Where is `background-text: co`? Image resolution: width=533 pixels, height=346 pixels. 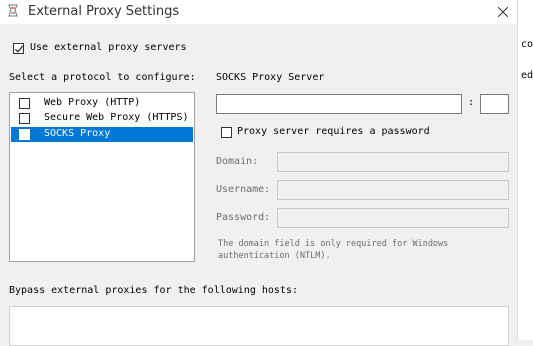
background-text: co is located at coordinates (527, 44).